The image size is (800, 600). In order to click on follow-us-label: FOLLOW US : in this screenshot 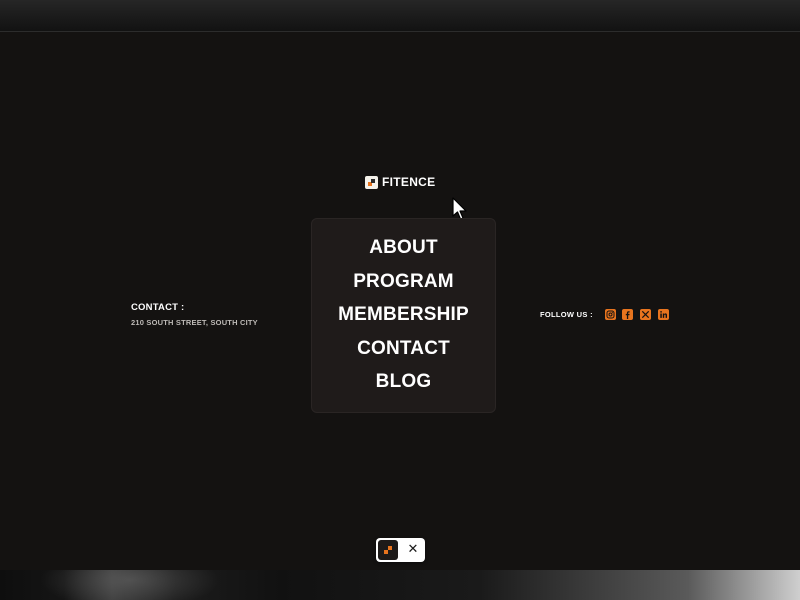, I will do `click(566, 314)`.